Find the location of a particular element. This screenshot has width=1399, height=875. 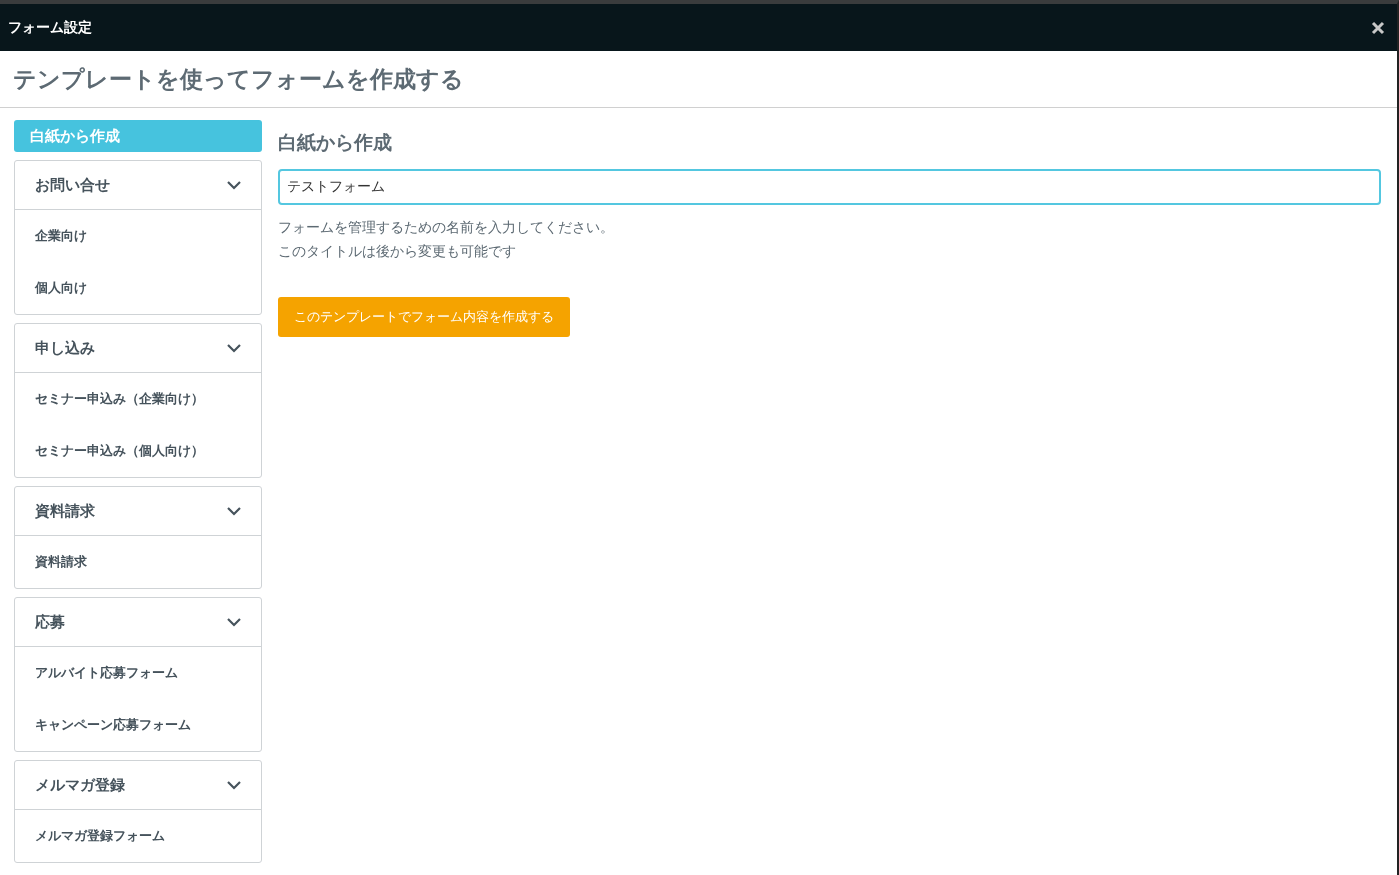

window-title: フォーム設定 is located at coordinates (50, 27).